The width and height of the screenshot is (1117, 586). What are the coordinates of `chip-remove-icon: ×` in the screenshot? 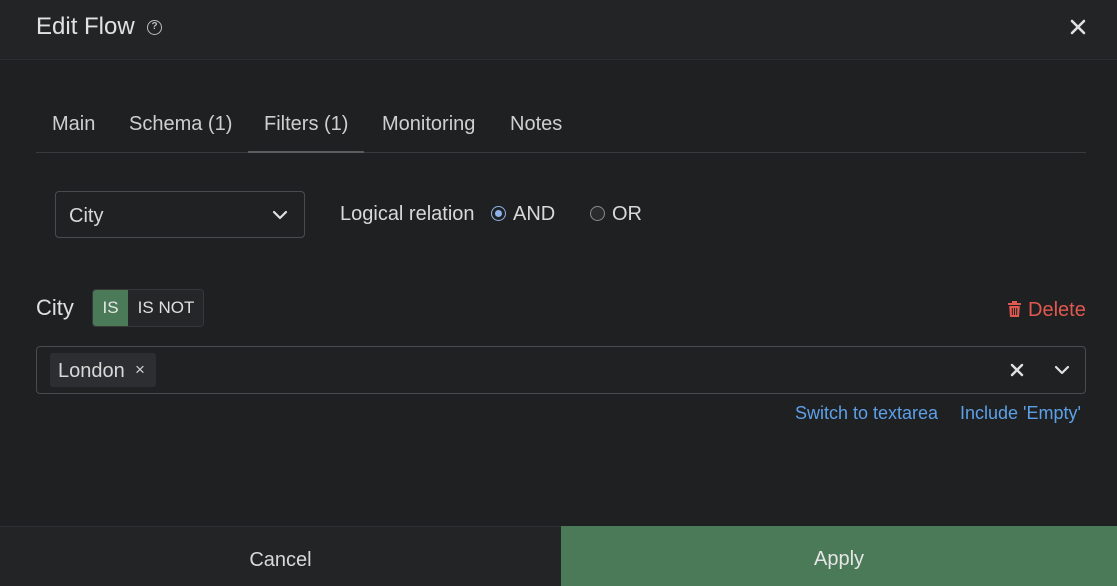 It's located at (140, 370).